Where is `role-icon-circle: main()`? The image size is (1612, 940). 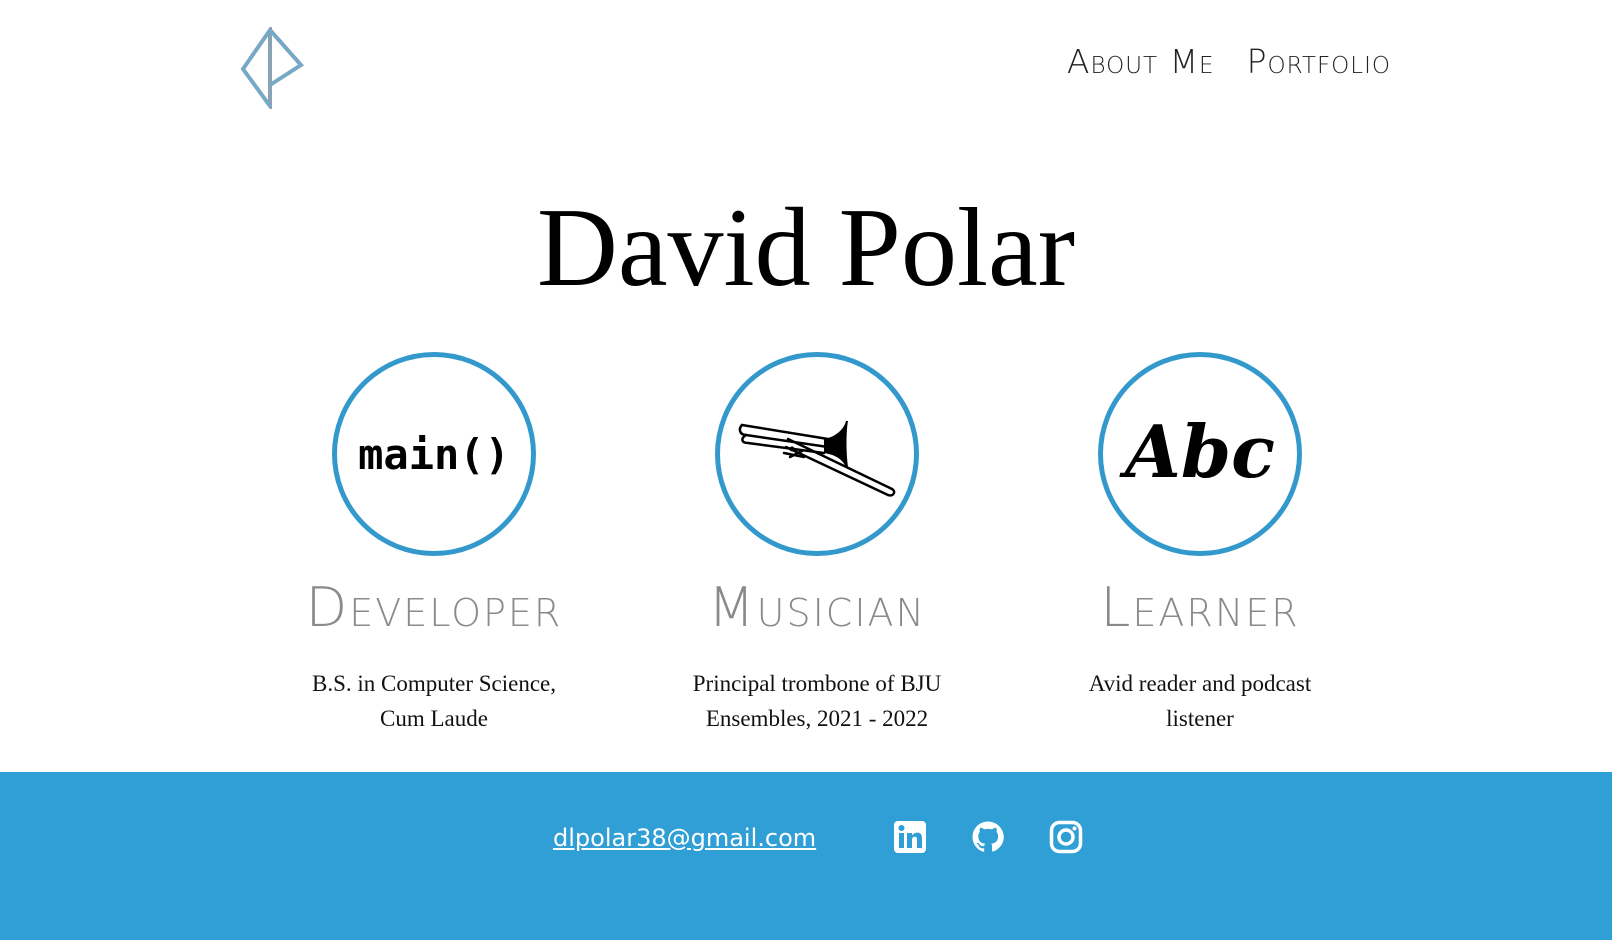 role-icon-circle: main() is located at coordinates (434, 454).